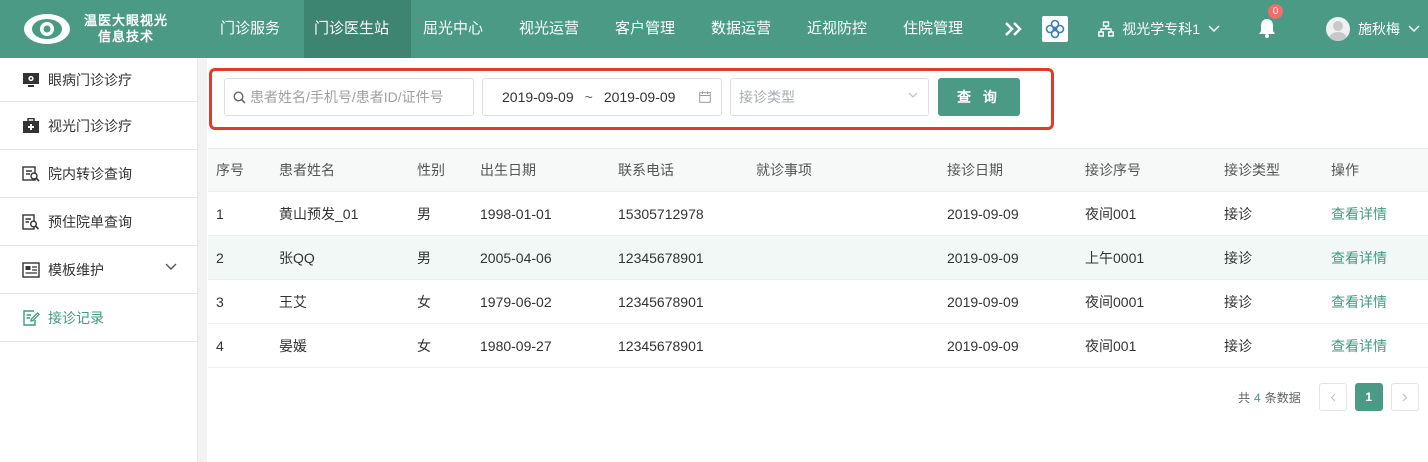 The height and width of the screenshot is (462, 1428). I want to click on cell-reception-number: 上午0001, so click(1115, 257).